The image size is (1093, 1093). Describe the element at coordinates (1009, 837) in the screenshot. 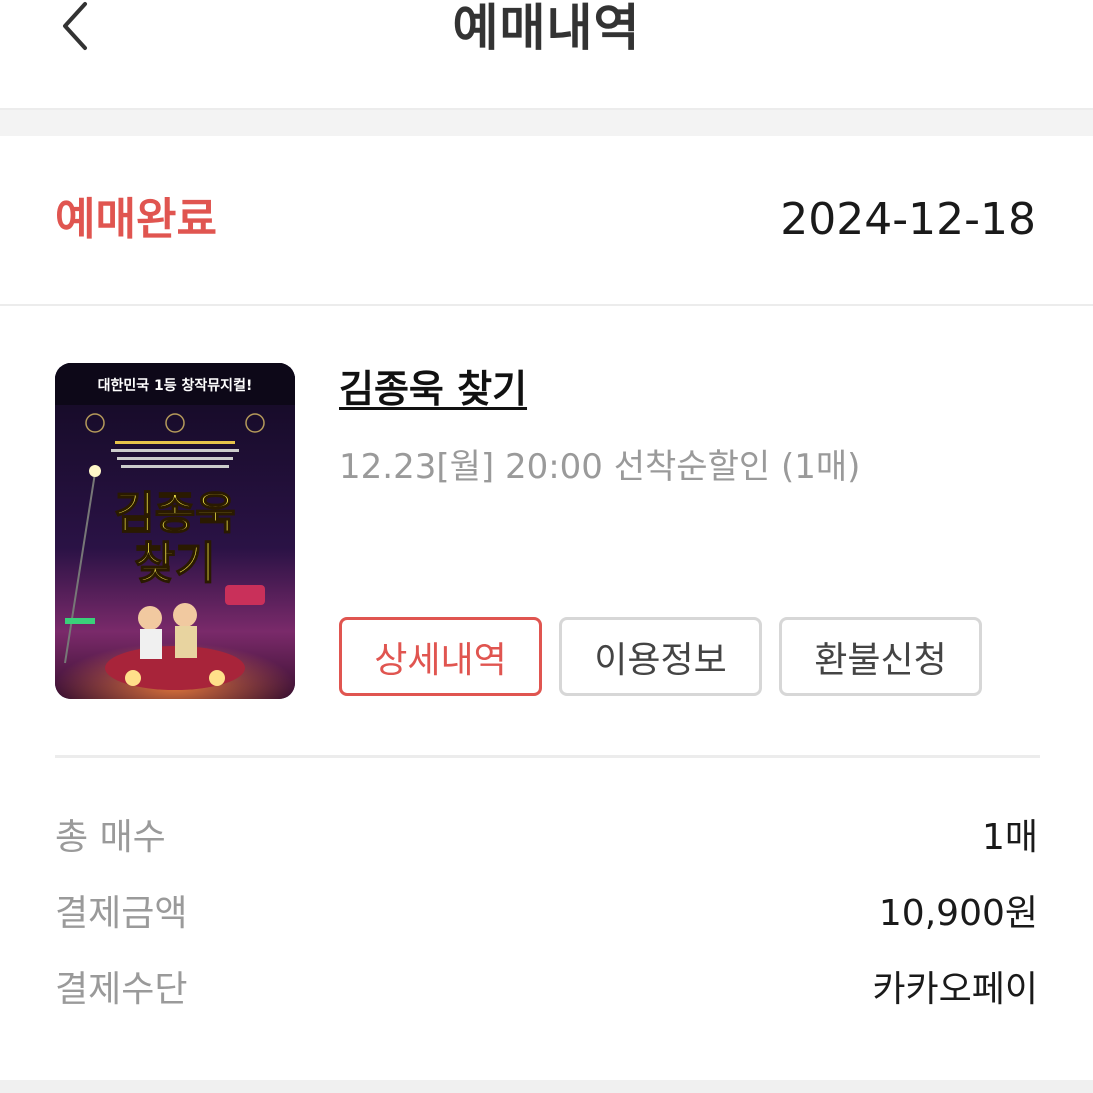

I see `summary-value: 1매` at that location.